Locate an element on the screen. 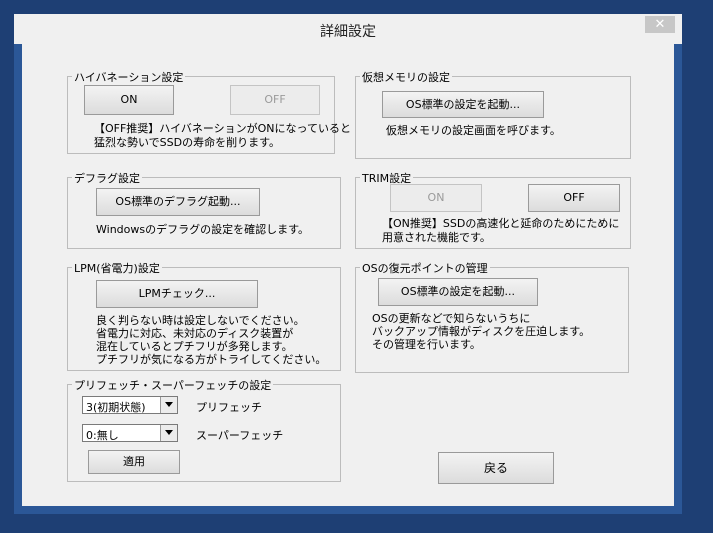 This screenshot has height=533, width=713. prefetch-select: 3(初期状態) is located at coordinates (130, 405).